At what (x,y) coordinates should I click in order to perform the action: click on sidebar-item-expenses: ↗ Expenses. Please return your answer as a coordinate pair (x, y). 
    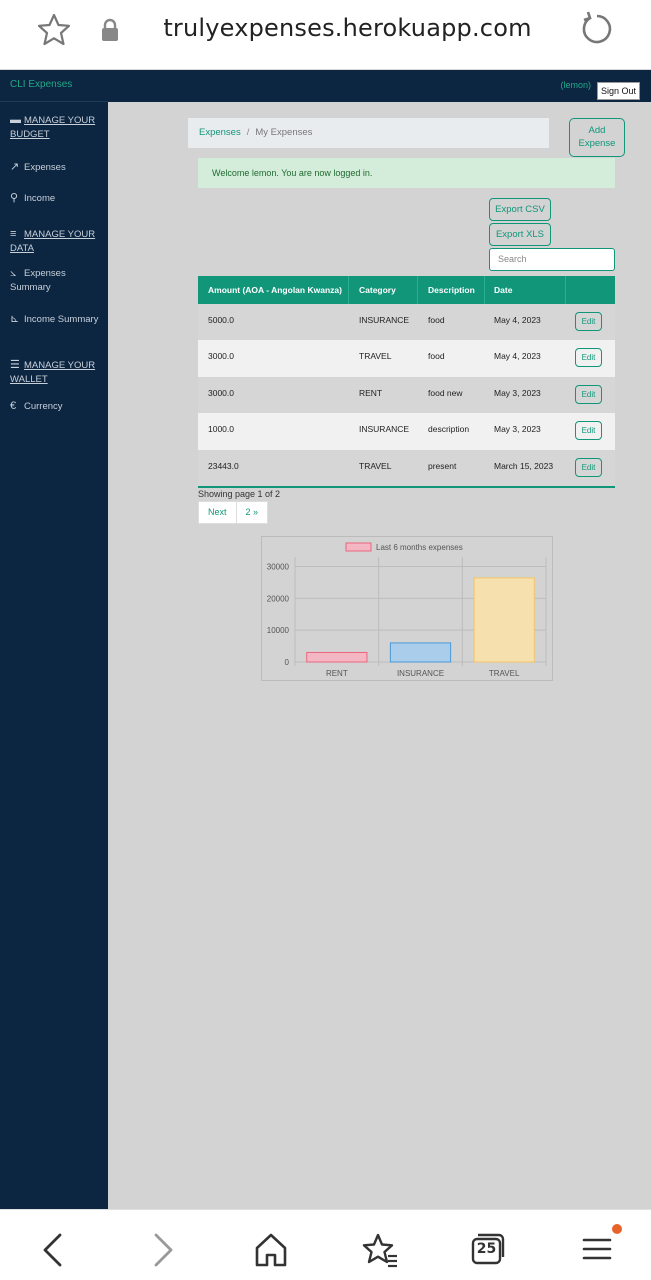
    Looking at the image, I should click on (57, 167).